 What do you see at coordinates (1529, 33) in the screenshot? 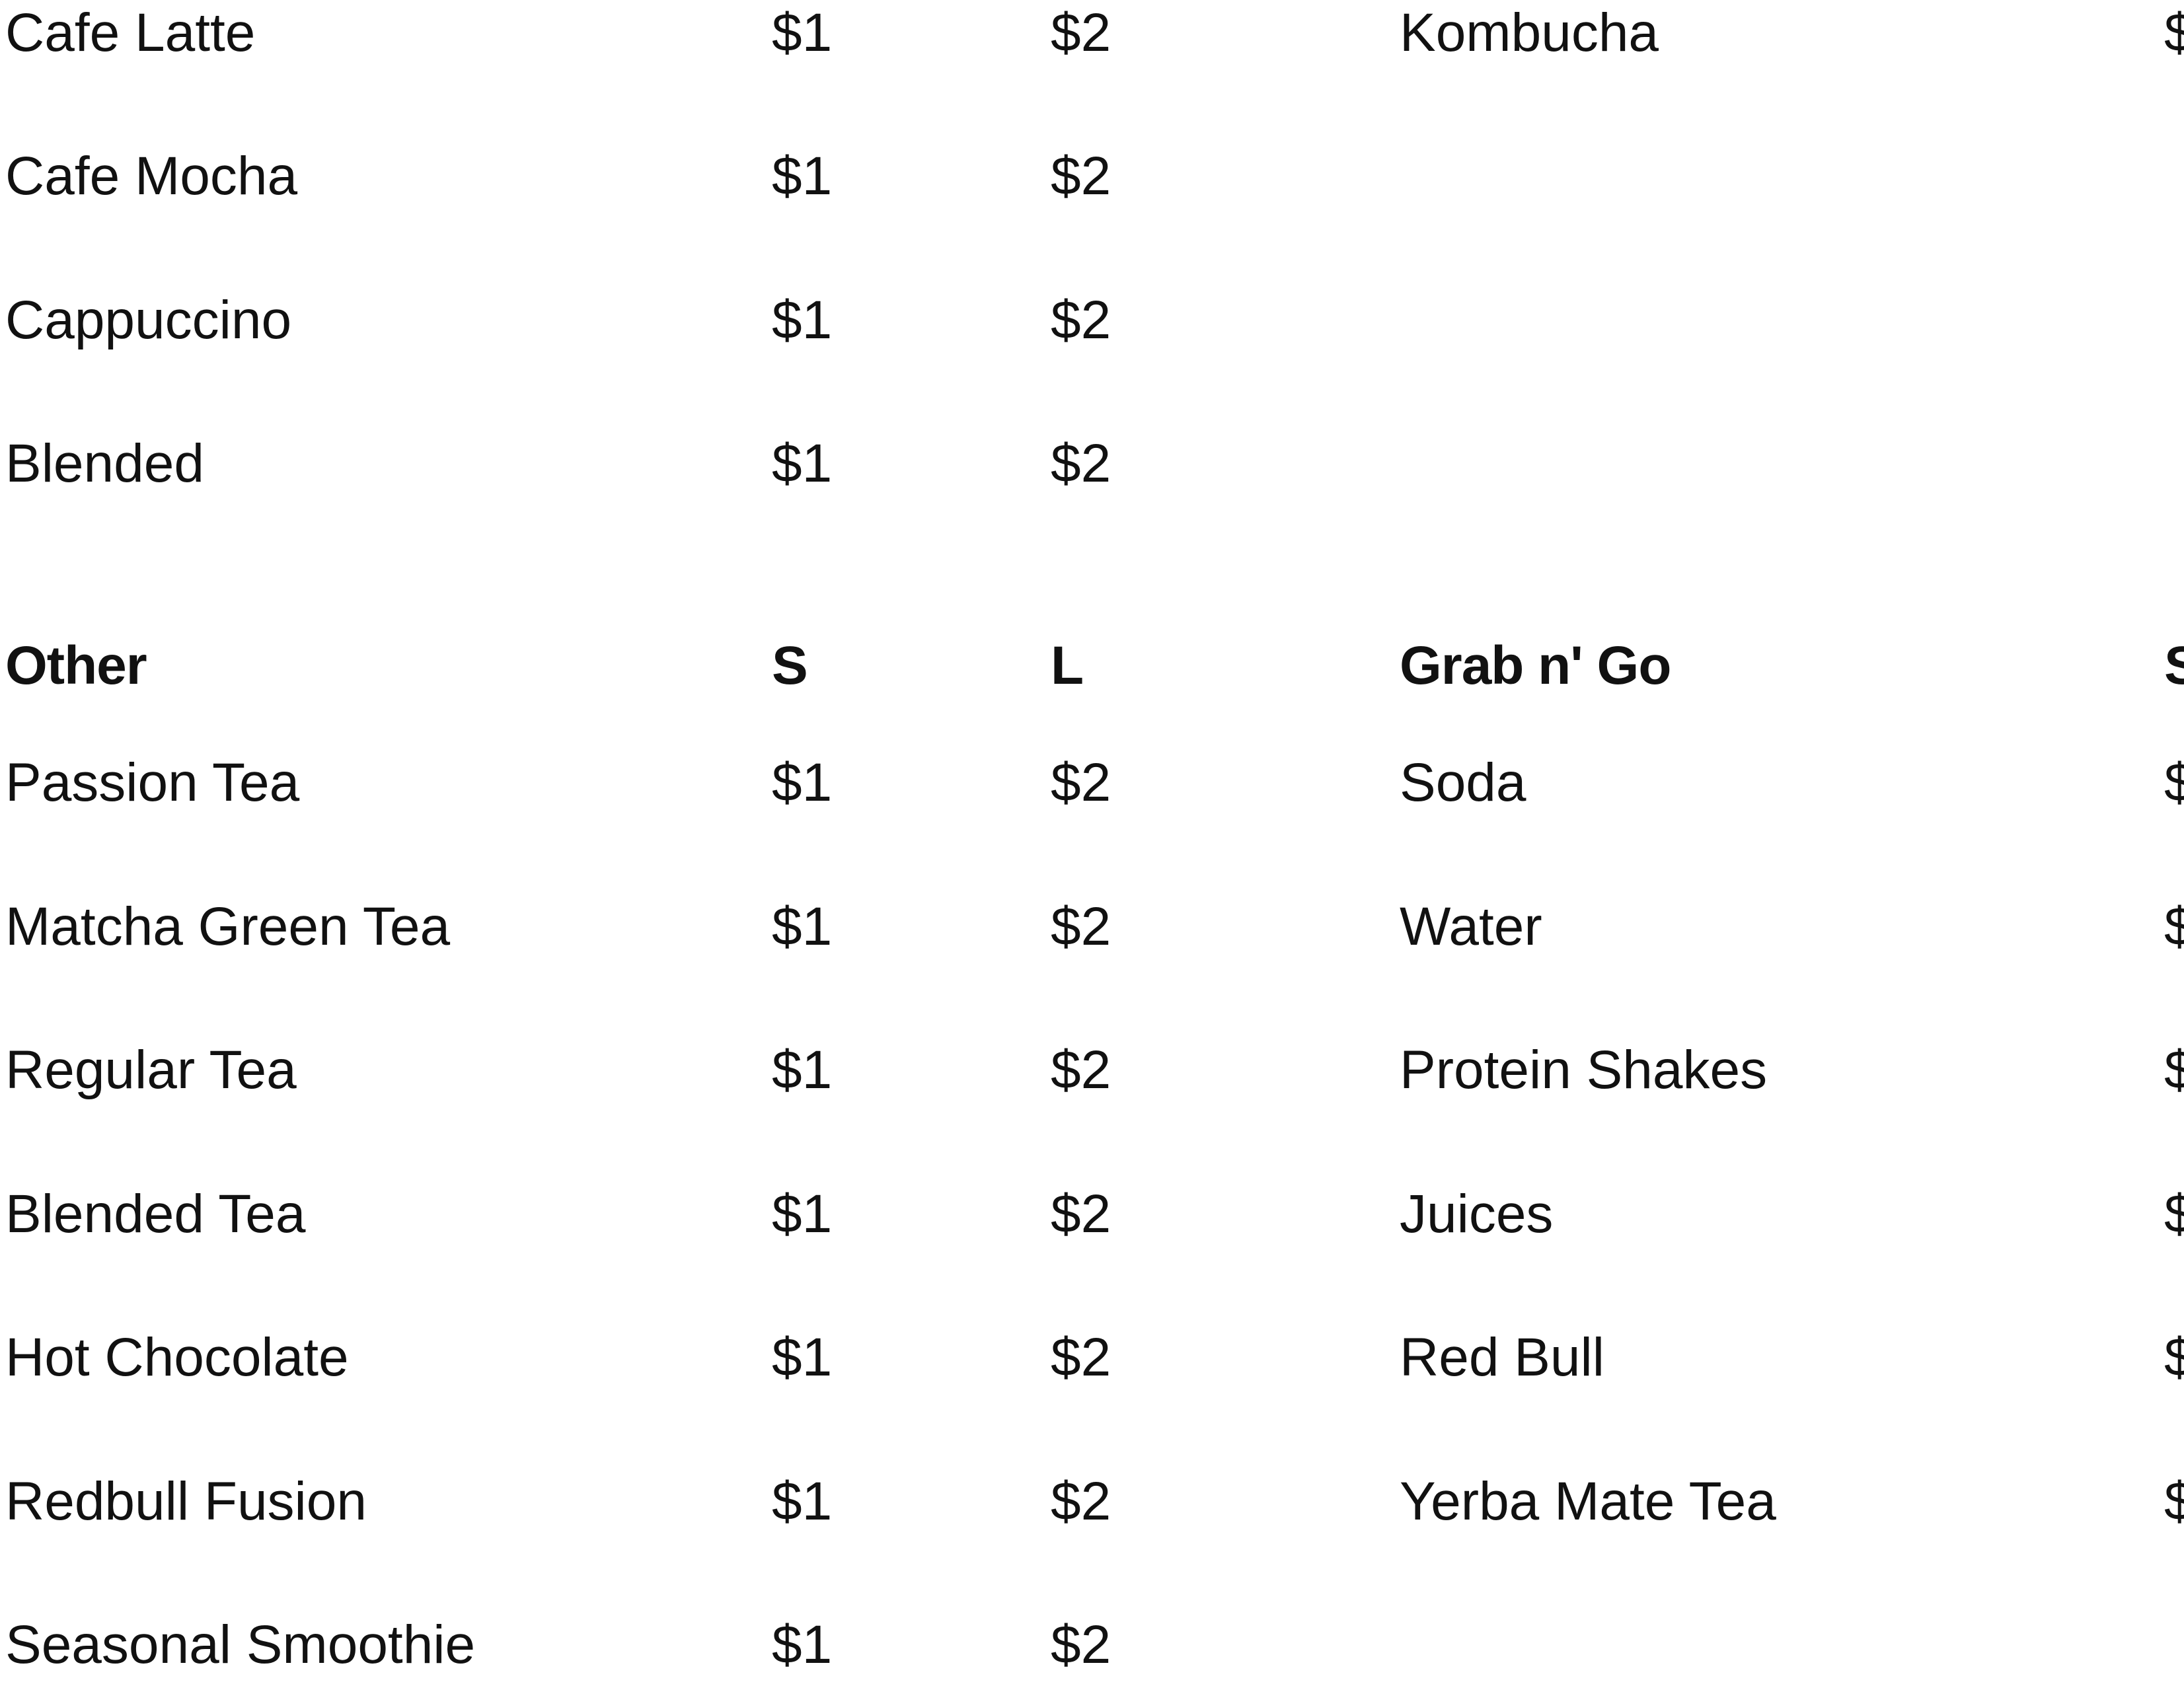
I see `item-name: Kombucha` at bounding box center [1529, 33].